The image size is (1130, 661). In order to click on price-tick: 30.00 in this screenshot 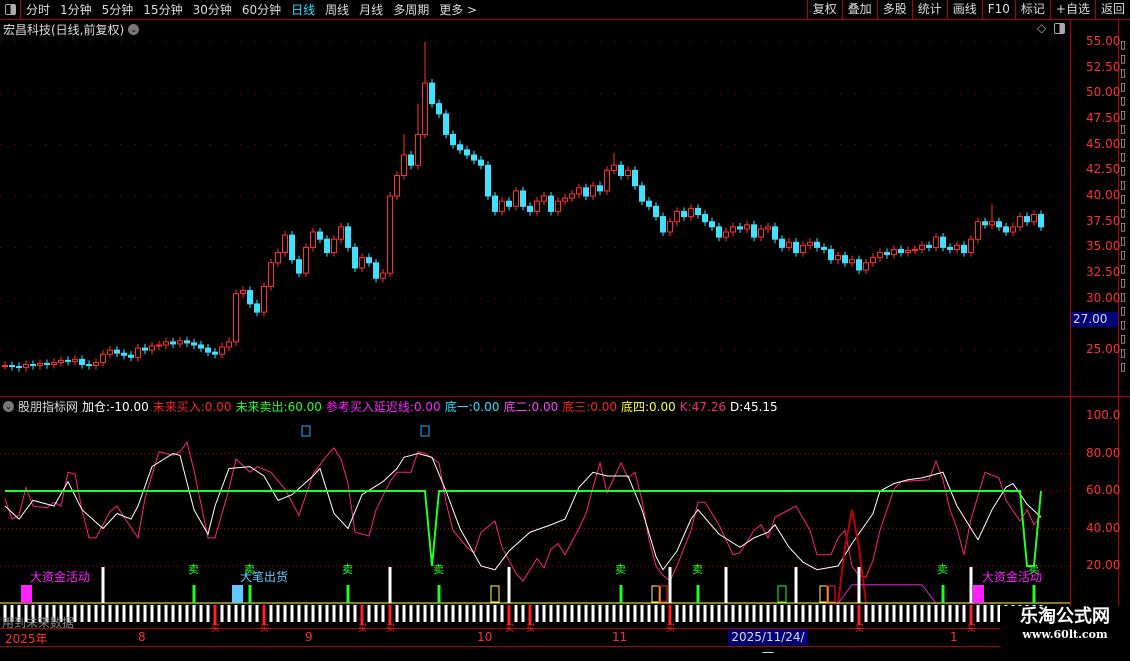, I will do `click(1103, 297)`.